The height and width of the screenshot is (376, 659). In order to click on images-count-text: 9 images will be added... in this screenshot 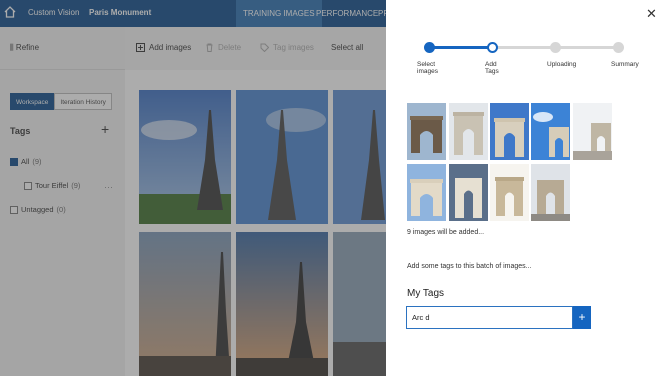, I will do `click(446, 232)`.